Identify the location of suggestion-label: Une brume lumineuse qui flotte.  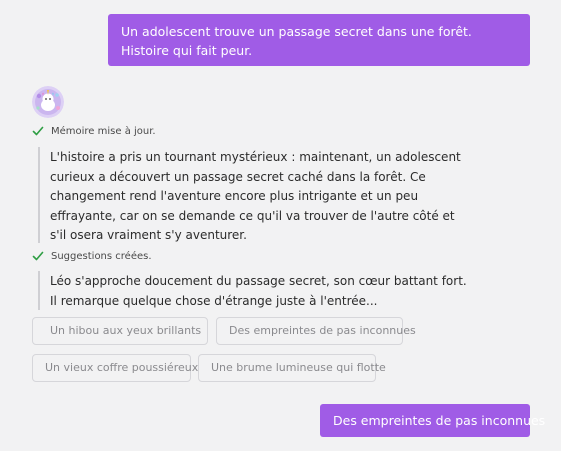
(298, 367).